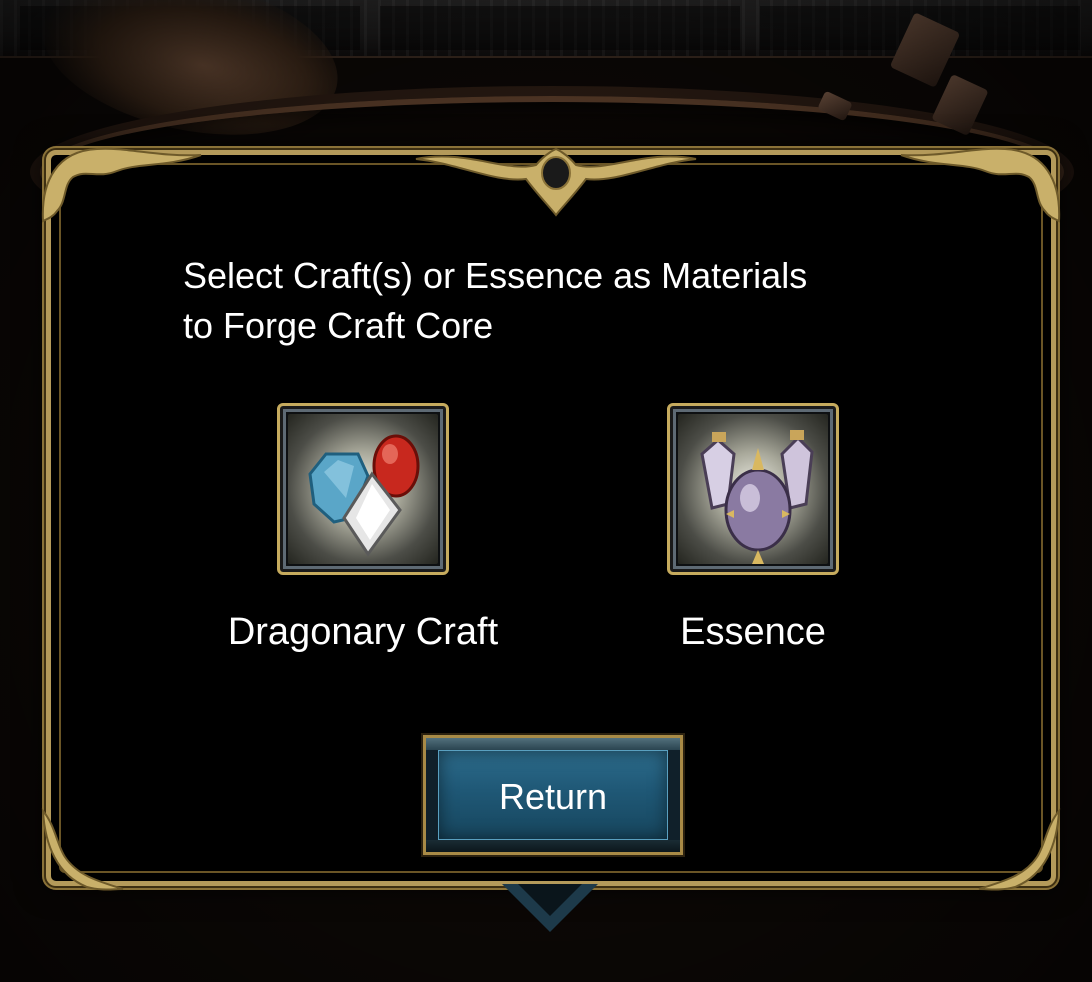 The height and width of the screenshot is (982, 1092). I want to click on return-button-label: Return, so click(553, 796).